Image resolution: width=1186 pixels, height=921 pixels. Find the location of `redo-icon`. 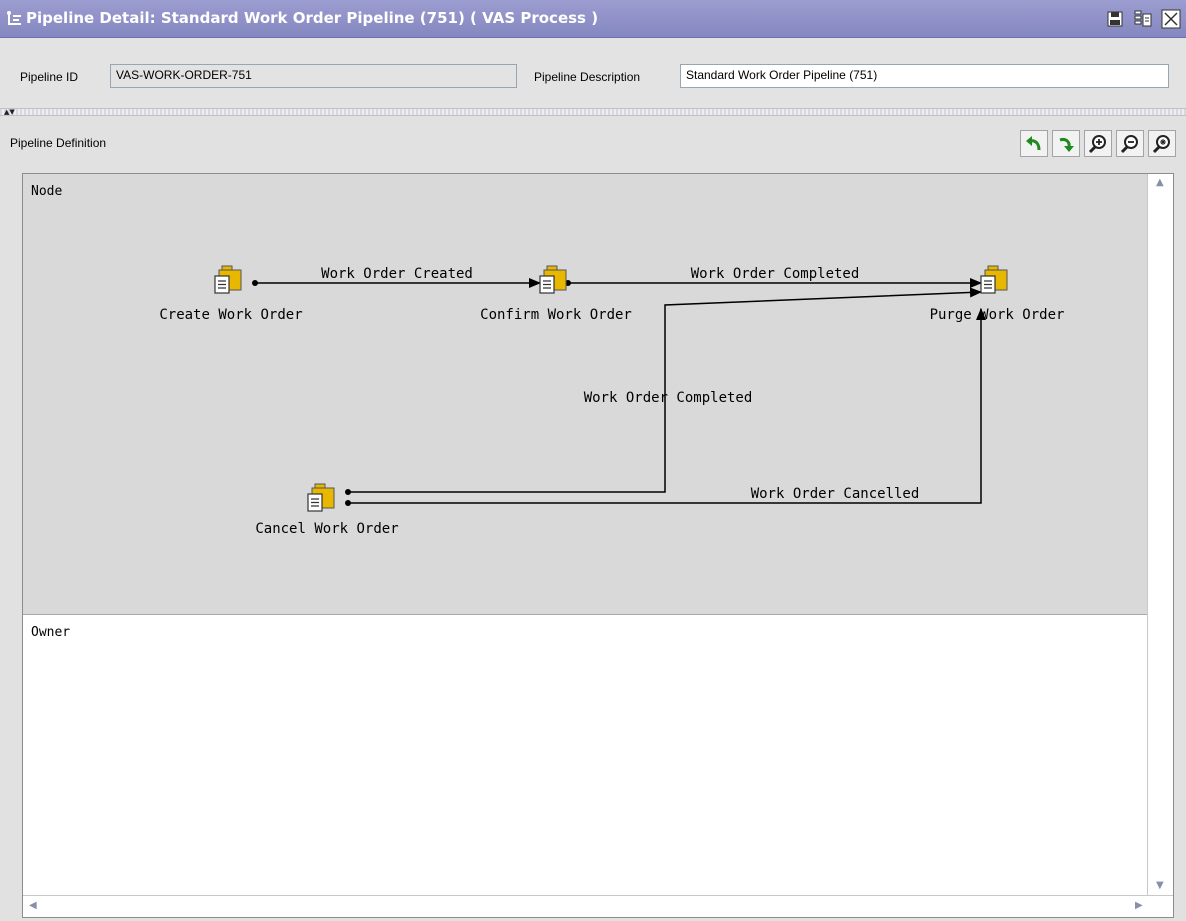

redo-icon is located at coordinates (1066, 143).